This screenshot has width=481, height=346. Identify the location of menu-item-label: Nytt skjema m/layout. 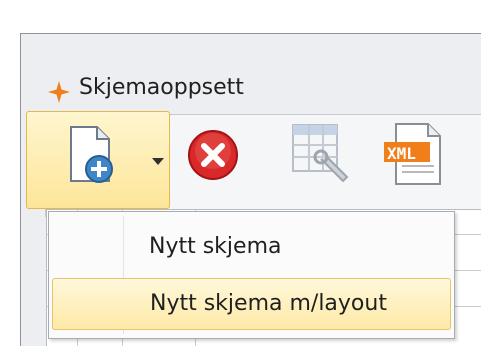
(268, 303).